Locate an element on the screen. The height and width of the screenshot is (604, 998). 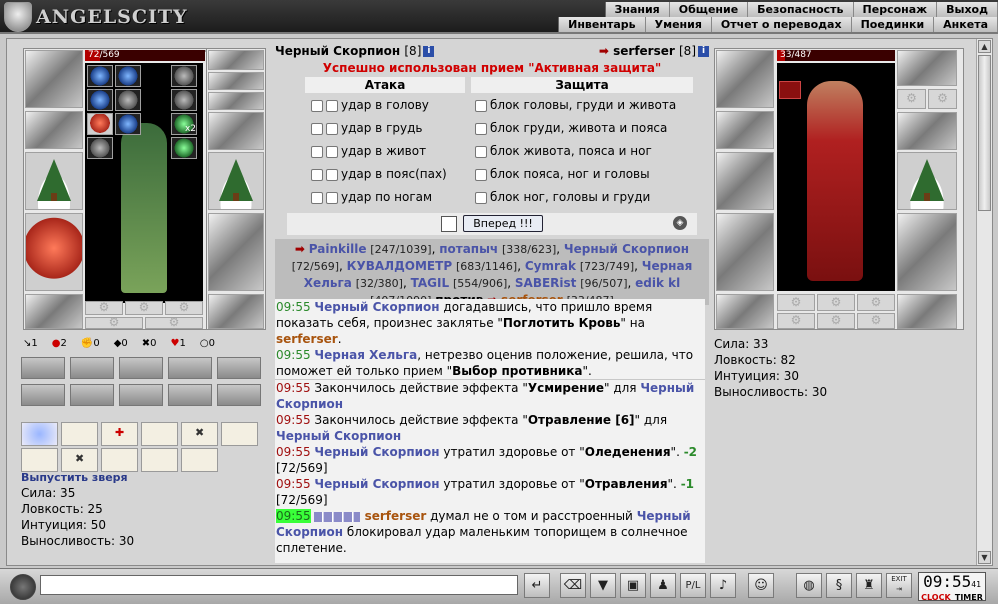
nav-character: Персонаж is located at coordinates (896, 9).